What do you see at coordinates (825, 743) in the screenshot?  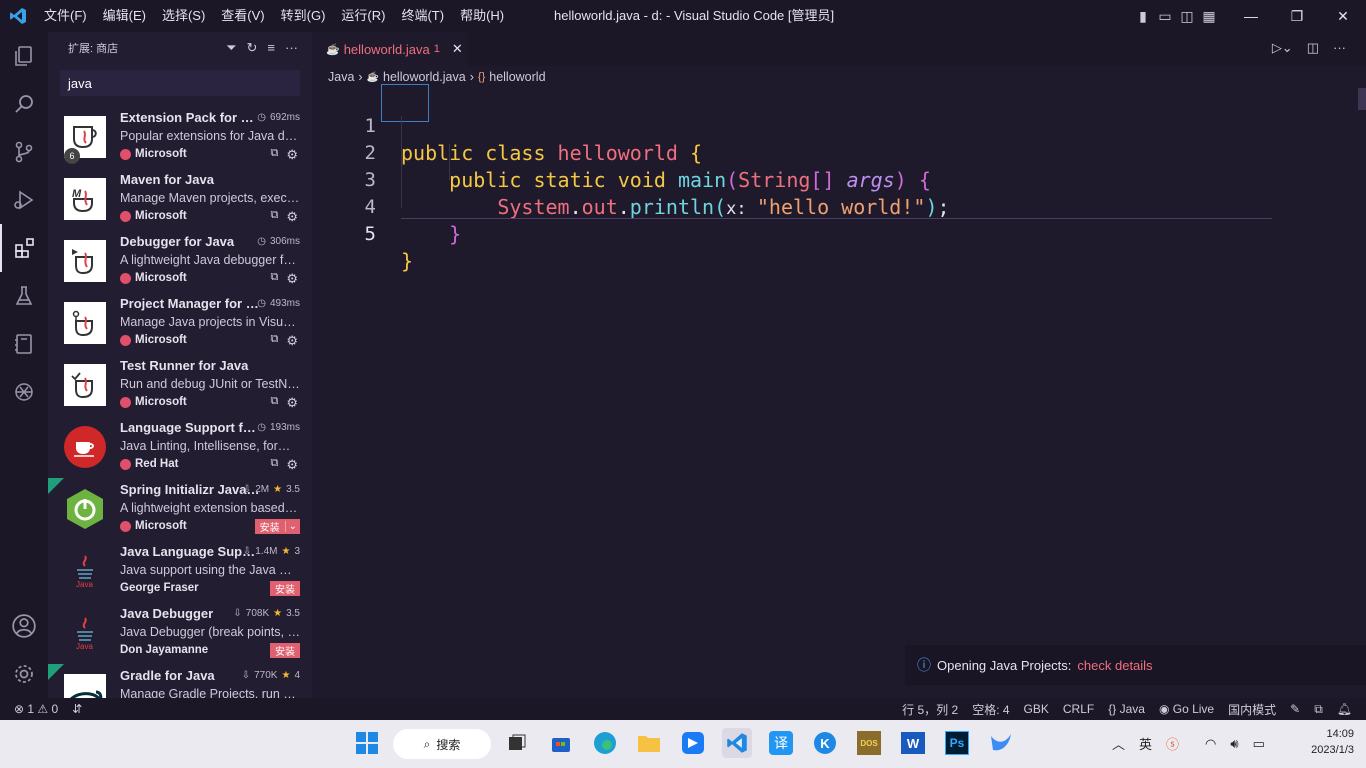 I see `k-app-icon: K` at bounding box center [825, 743].